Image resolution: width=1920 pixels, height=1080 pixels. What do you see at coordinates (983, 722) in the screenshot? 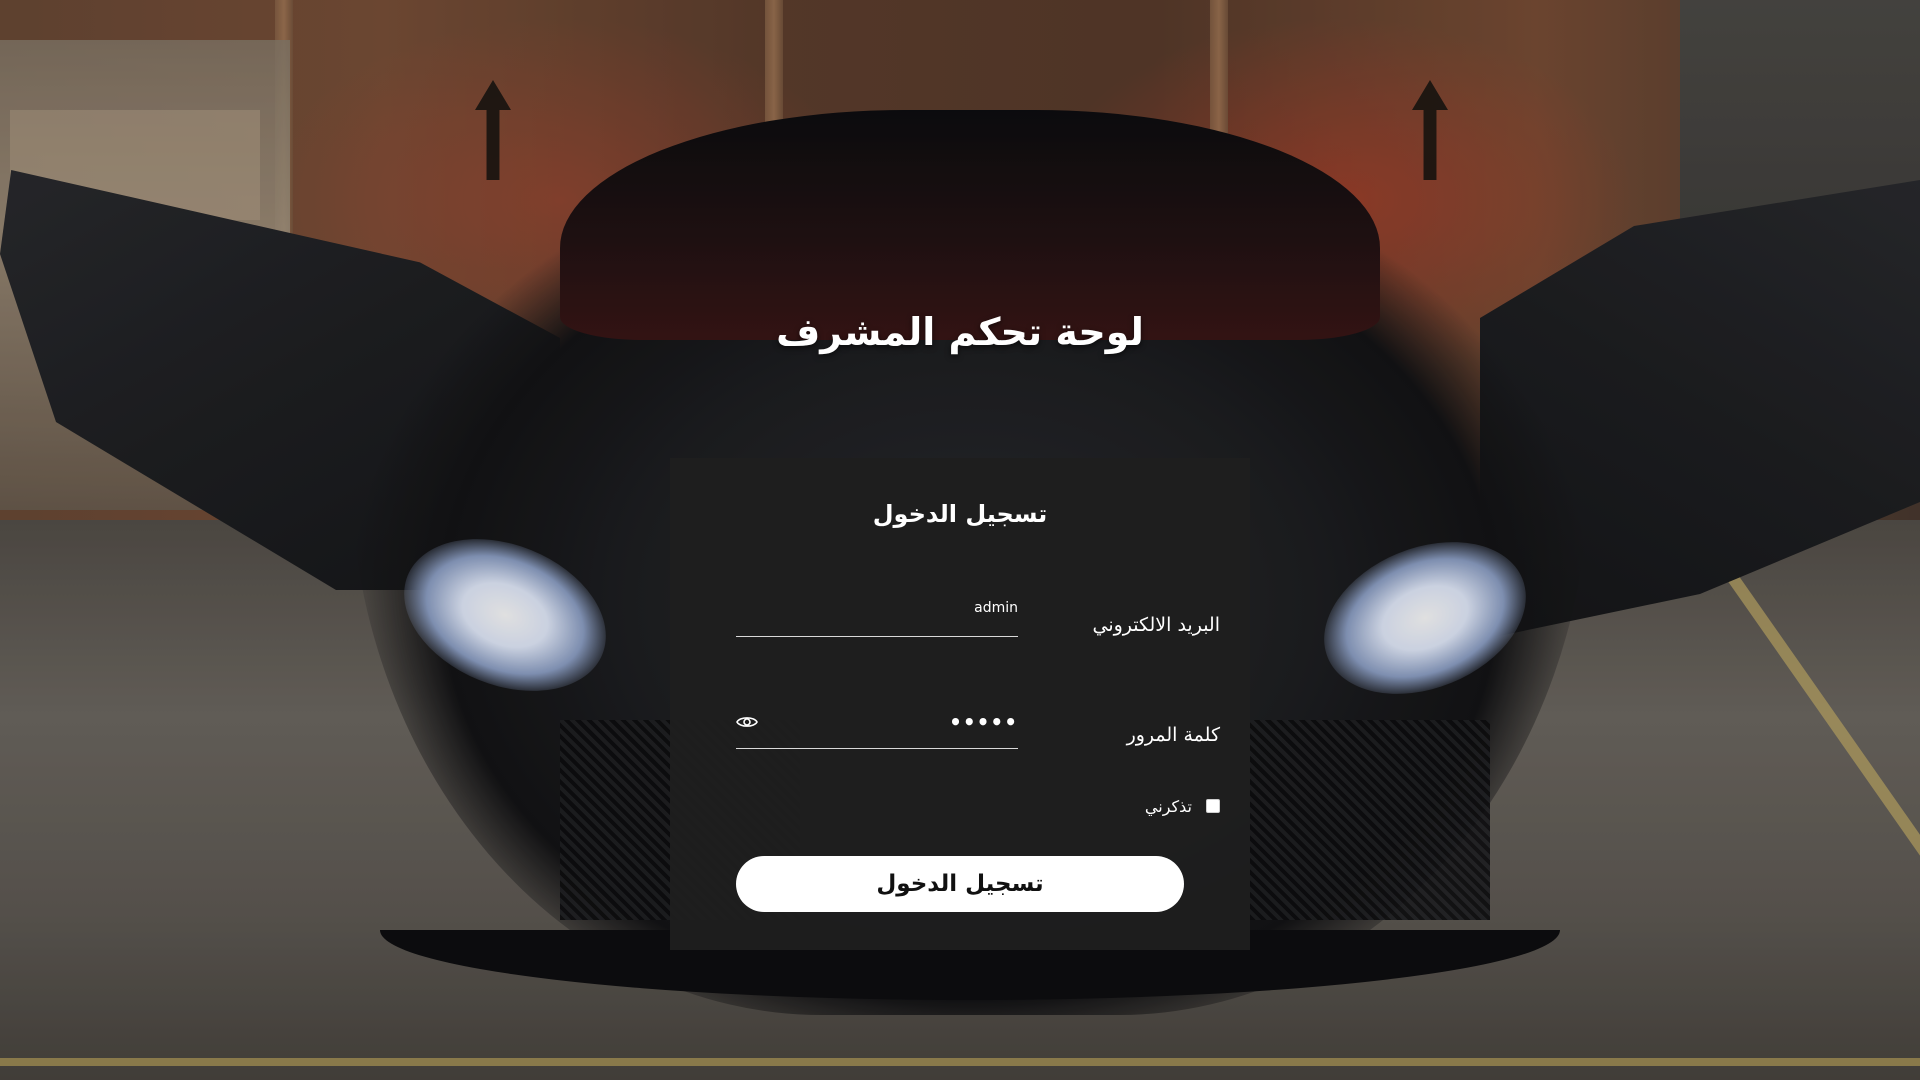
I see `password-value: •••••` at bounding box center [983, 722].